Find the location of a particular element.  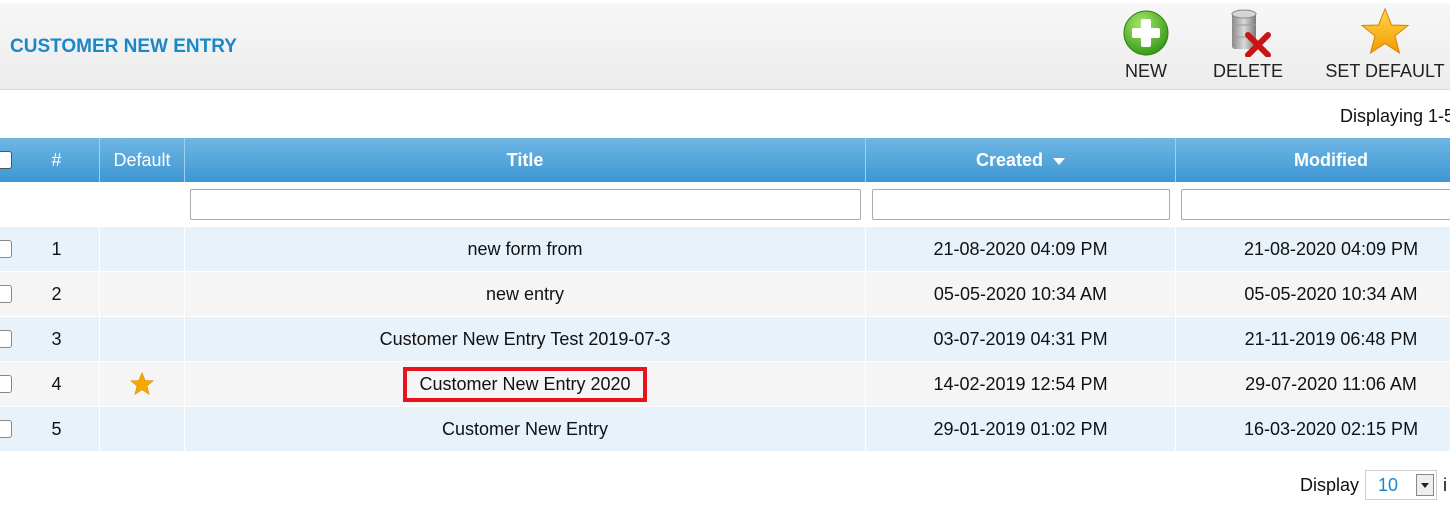

plus-circle-icon is located at coordinates (1146, 33).